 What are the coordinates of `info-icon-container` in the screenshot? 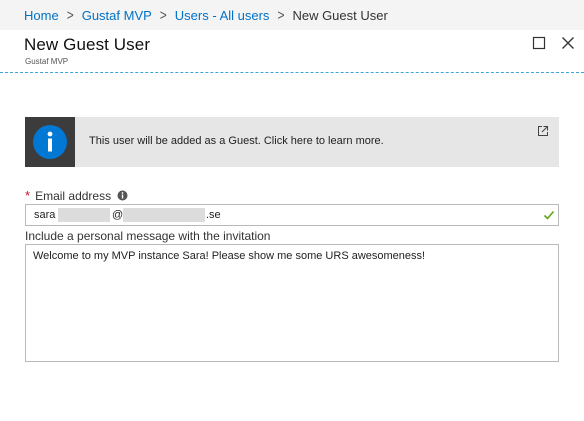 It's located at (50, 142).